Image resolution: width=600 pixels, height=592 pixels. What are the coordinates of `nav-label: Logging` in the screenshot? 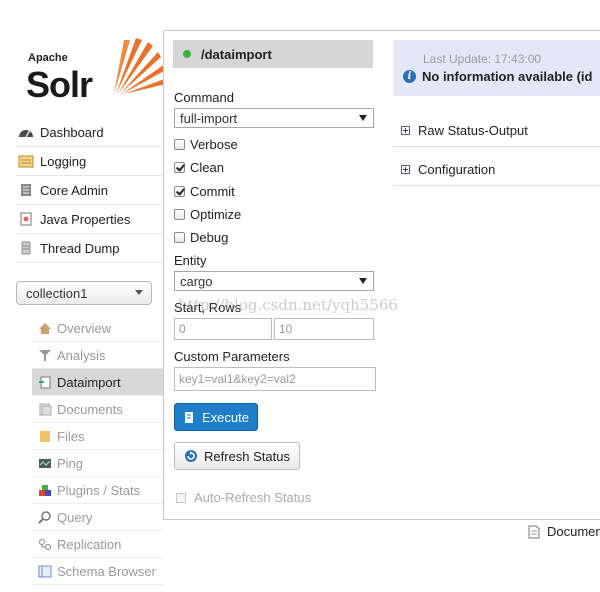 It's located at (63, 161).